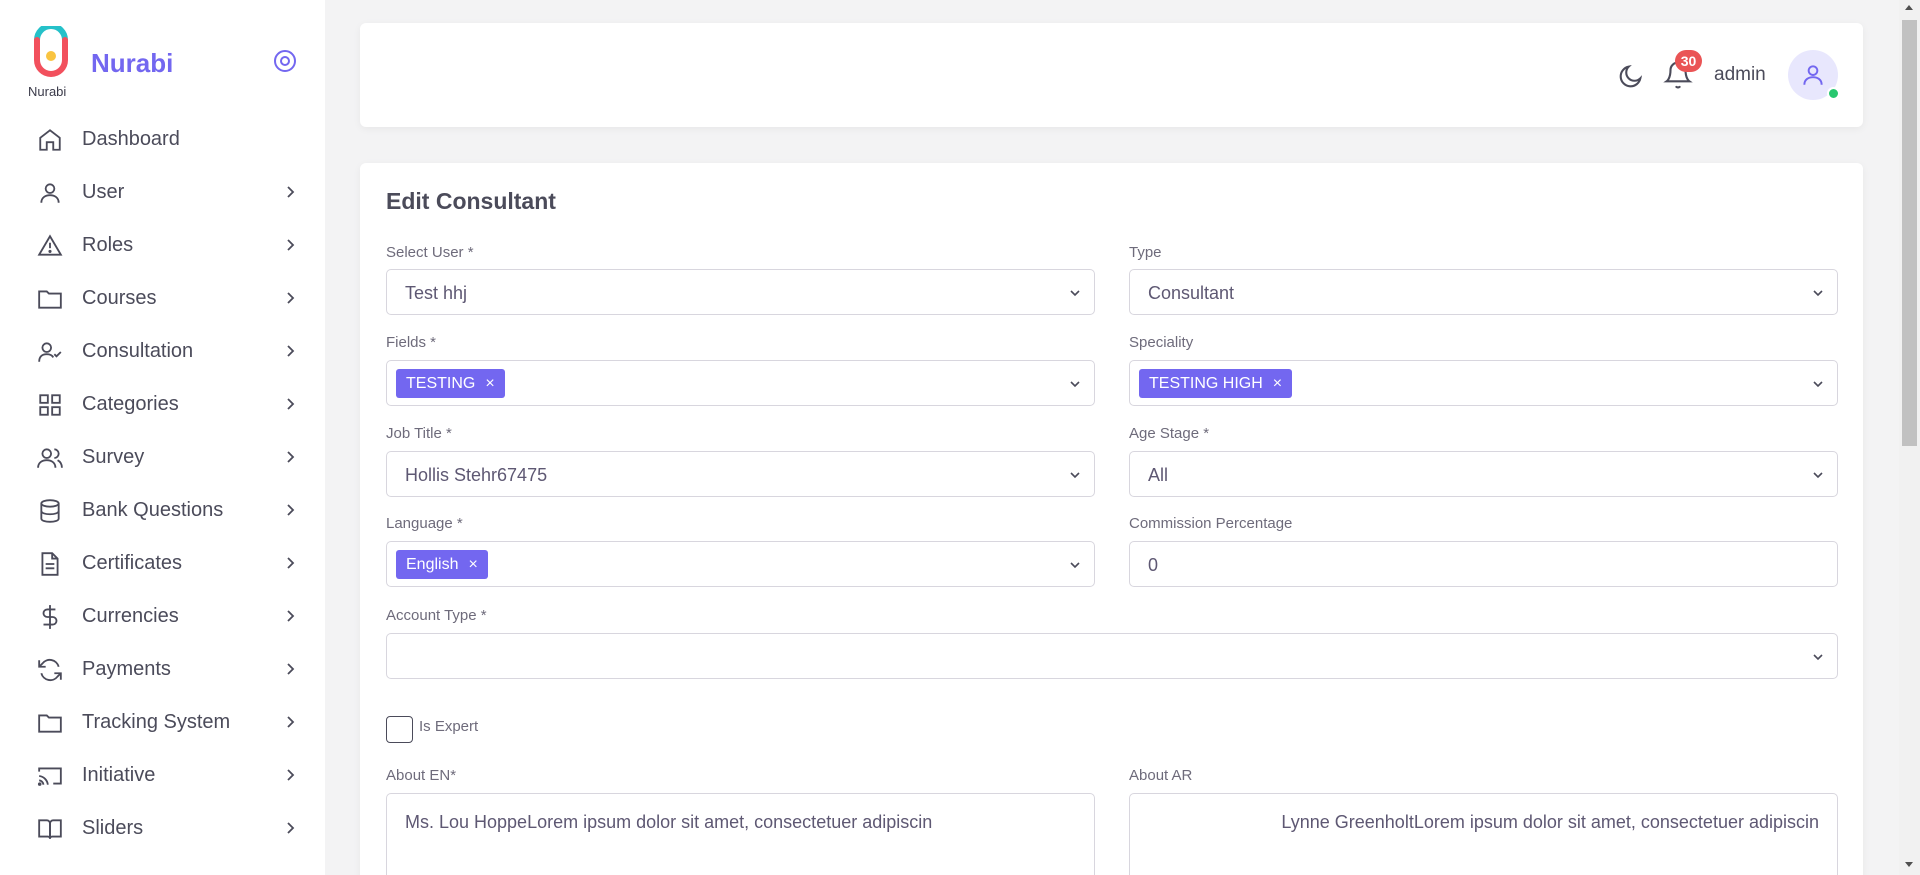  Describe the element at coordinates (131, 139) in the screenshot. I see `sidebar-item-label: Dashboard` at that location.